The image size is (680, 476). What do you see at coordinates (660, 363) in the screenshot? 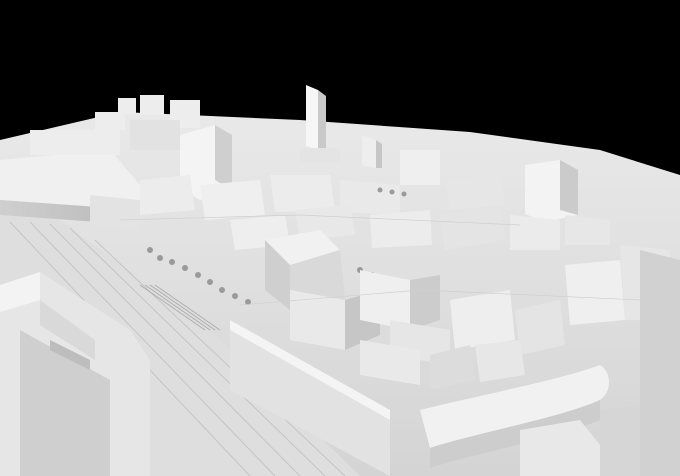
I see `right-edge` at bounding box center [660, 363].